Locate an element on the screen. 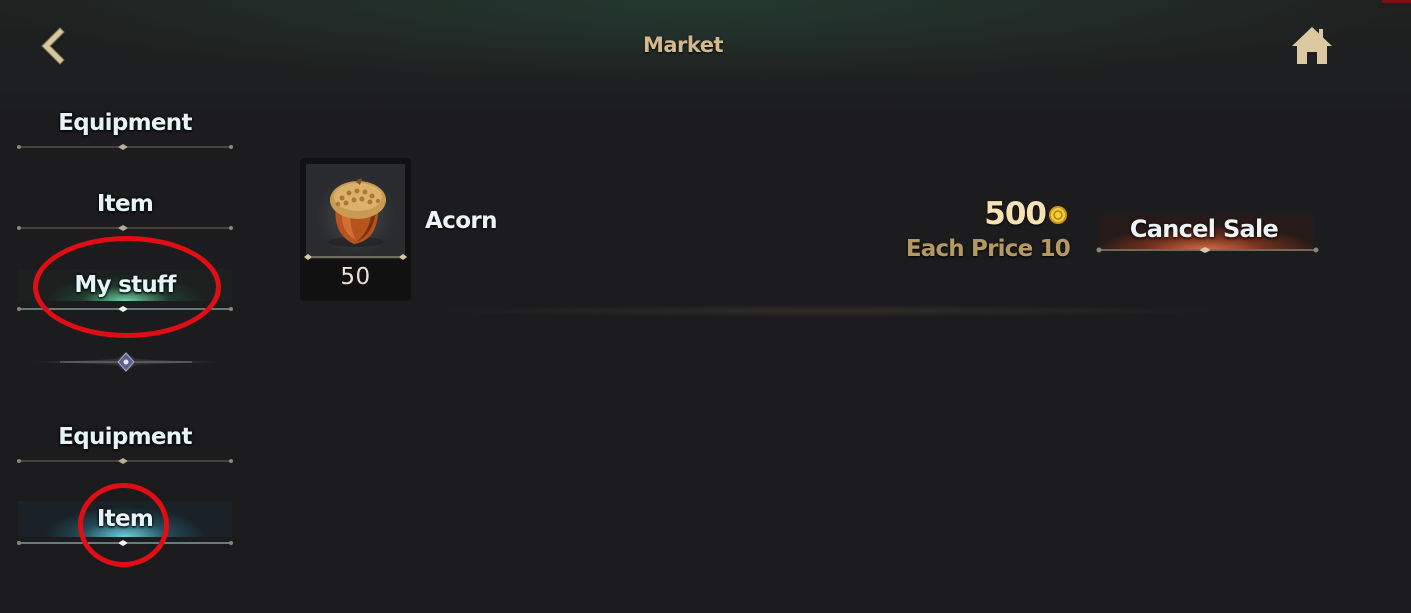  item-slot: 50 is located at coordinates (355, 229).